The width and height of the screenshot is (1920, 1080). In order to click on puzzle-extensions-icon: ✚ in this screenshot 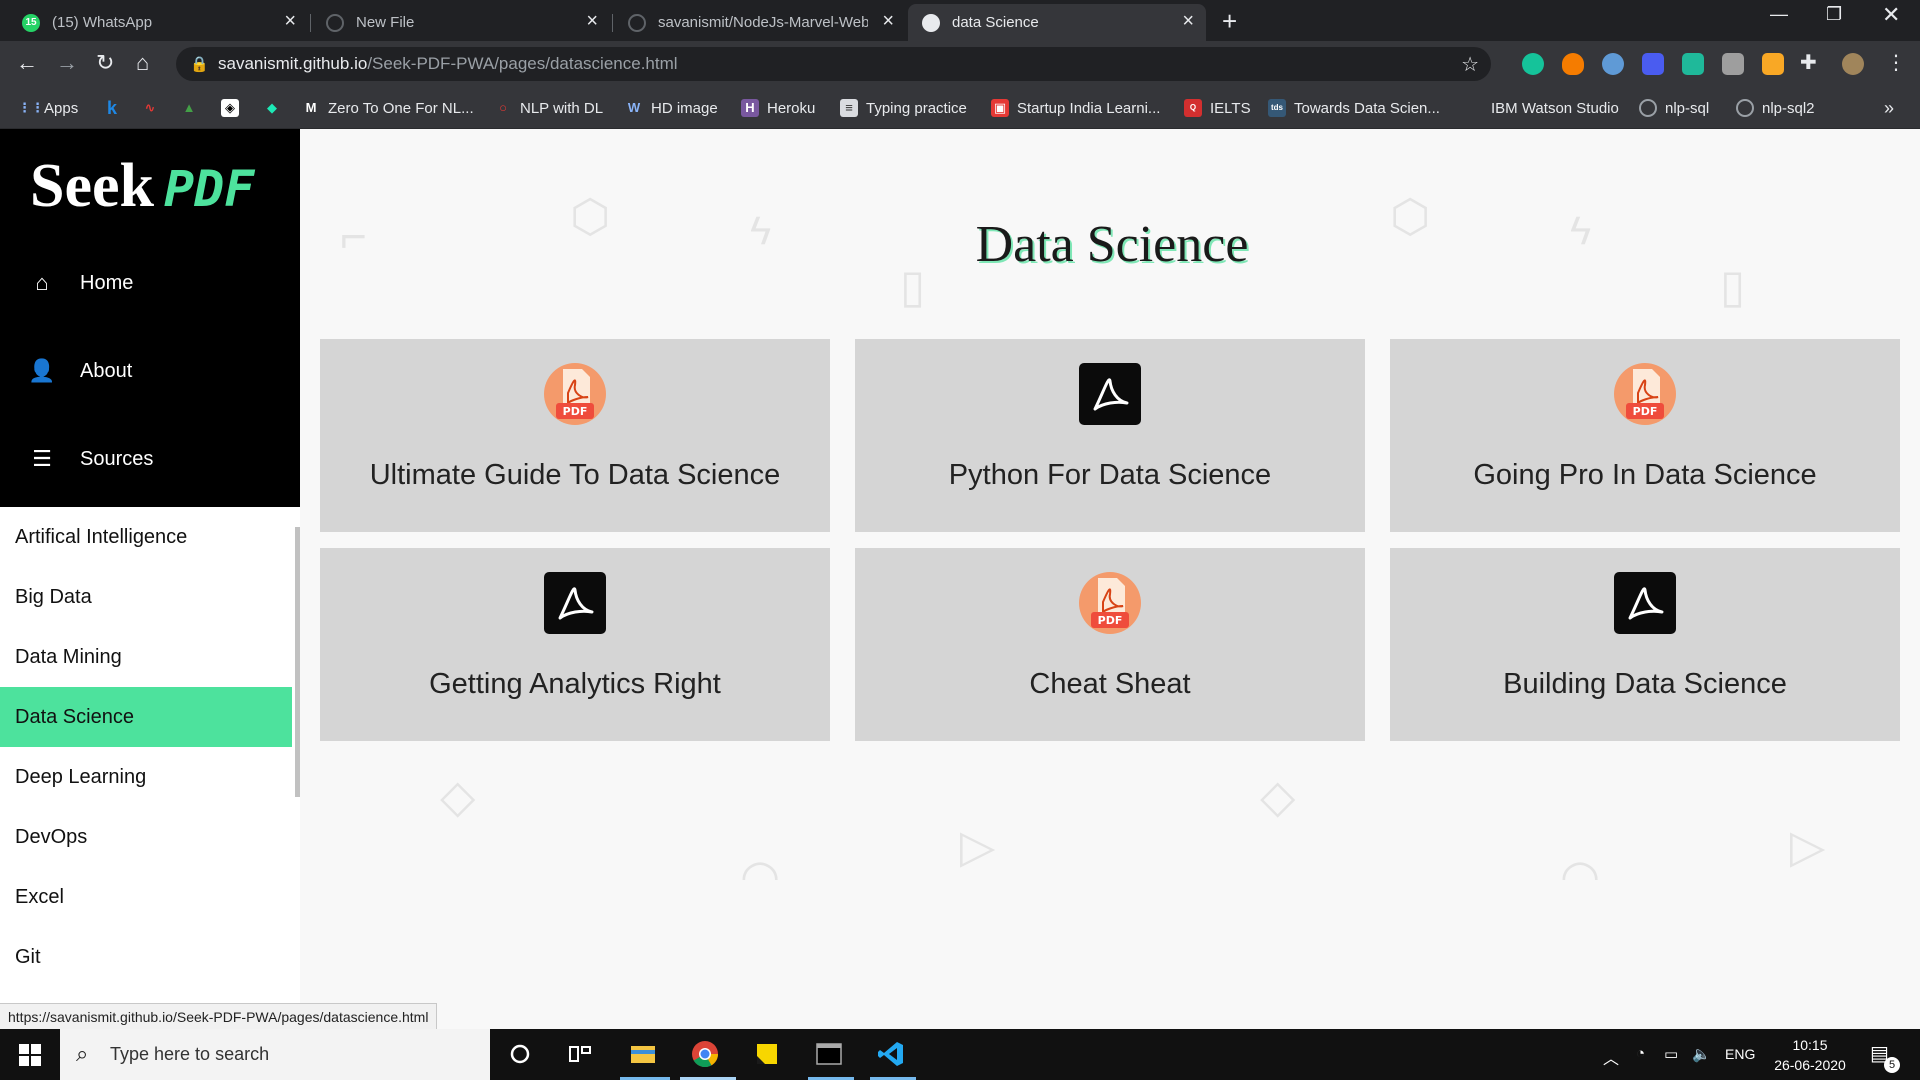, I will do `click(1811, 62)`.